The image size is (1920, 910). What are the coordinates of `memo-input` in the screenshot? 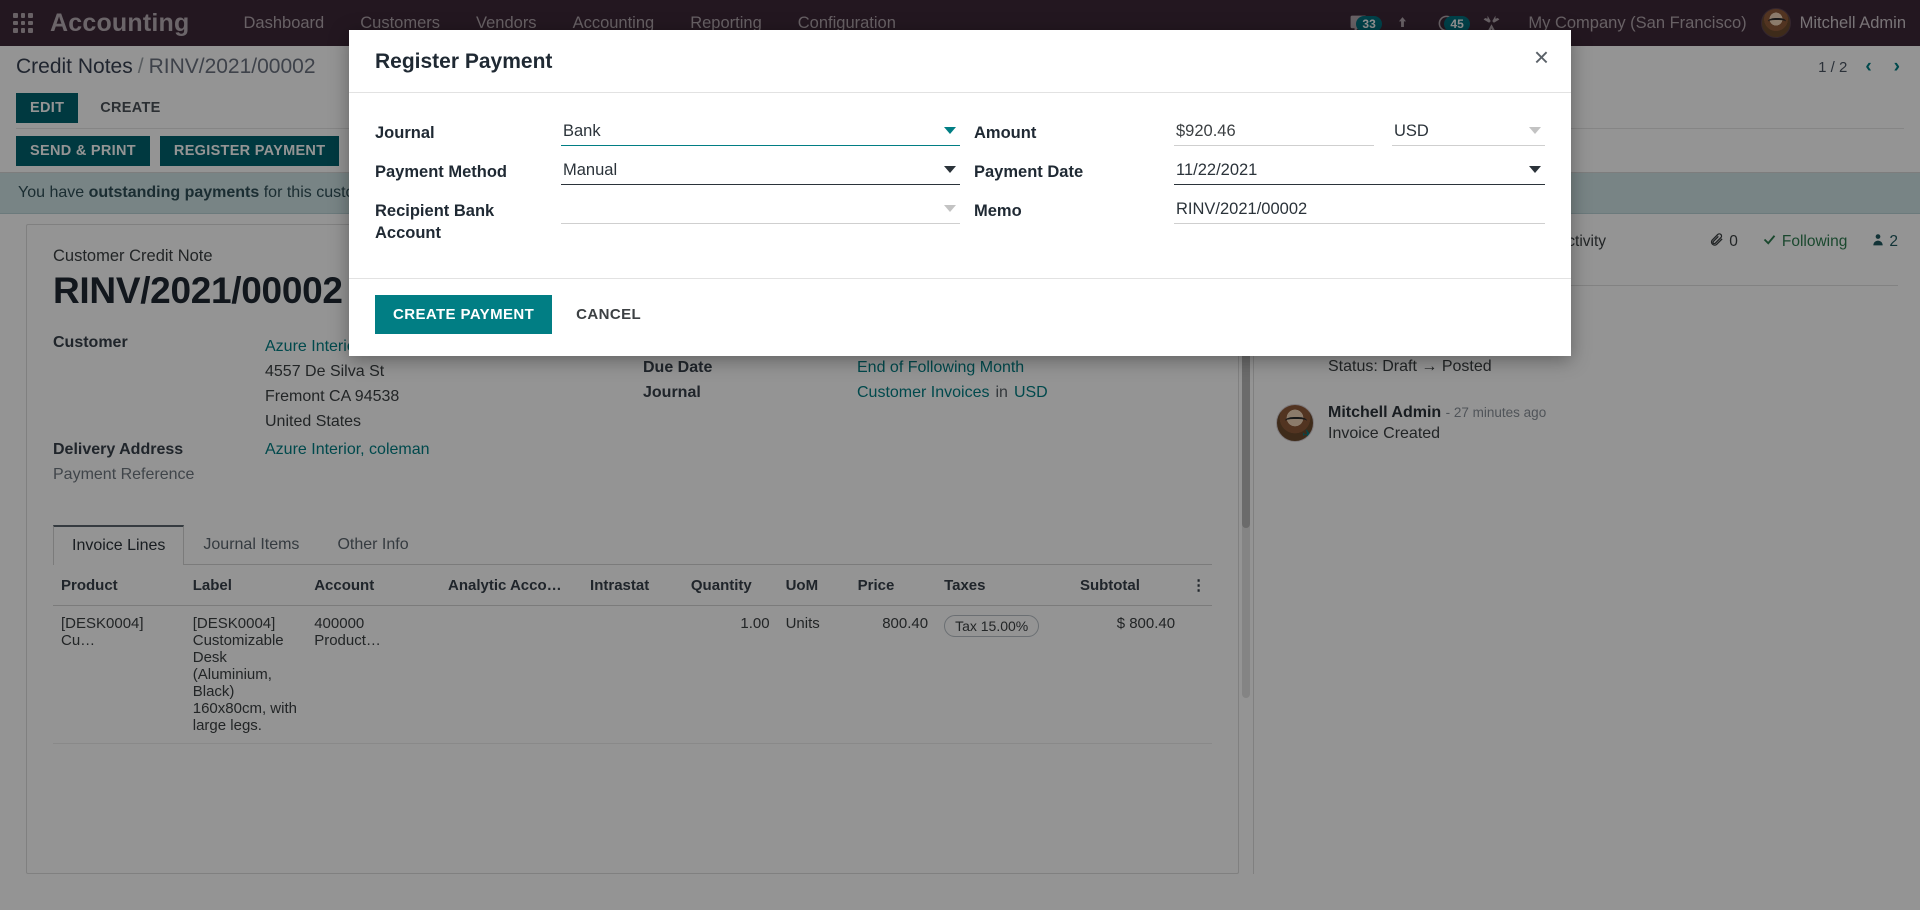 It's located at (1359, 210).